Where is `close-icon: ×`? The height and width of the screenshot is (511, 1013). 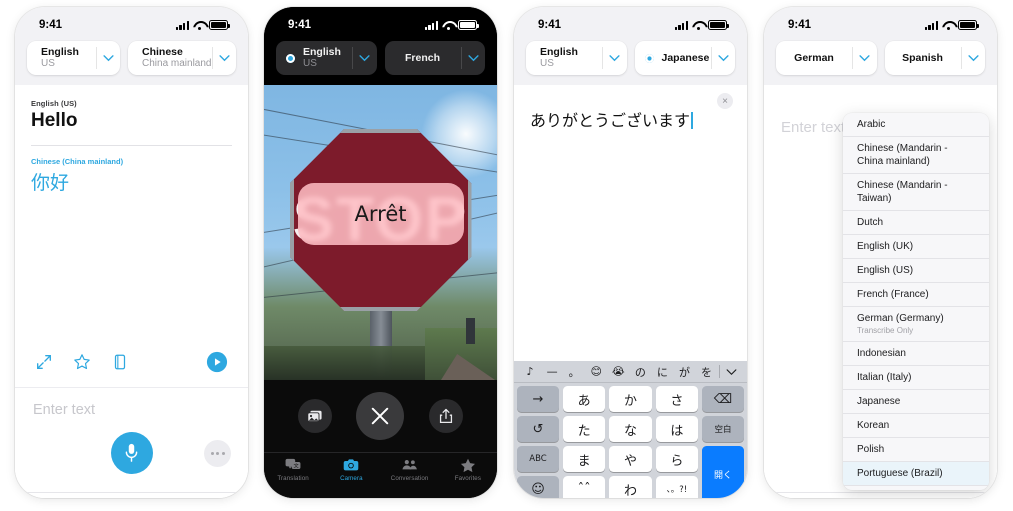 close-icon: × is located at coordinates (725, 101).